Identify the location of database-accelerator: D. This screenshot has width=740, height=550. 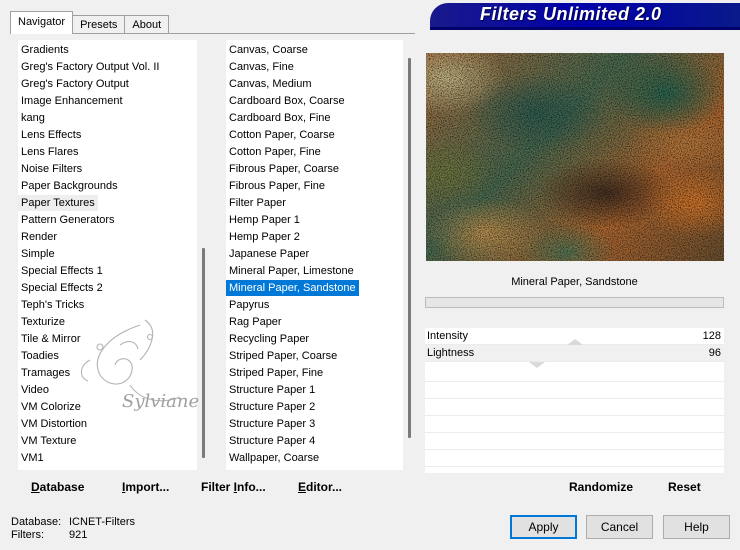
(35, 487).